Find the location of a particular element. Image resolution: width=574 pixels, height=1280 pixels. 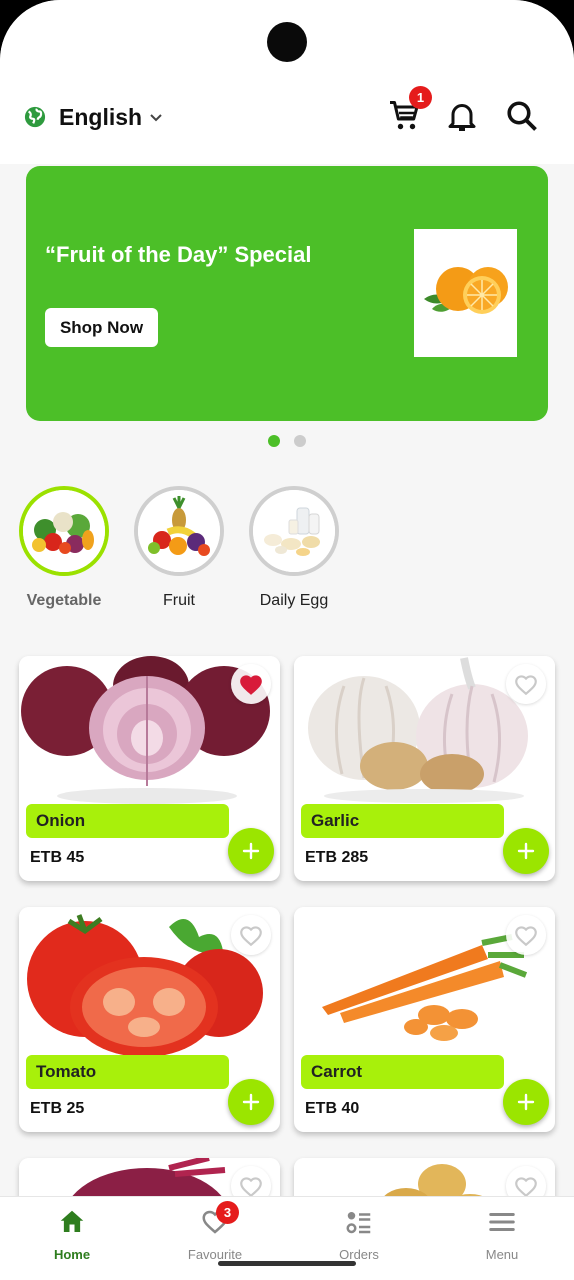

banner-title: “Fruit of the Day” Special is located at coordinates (178, 254).